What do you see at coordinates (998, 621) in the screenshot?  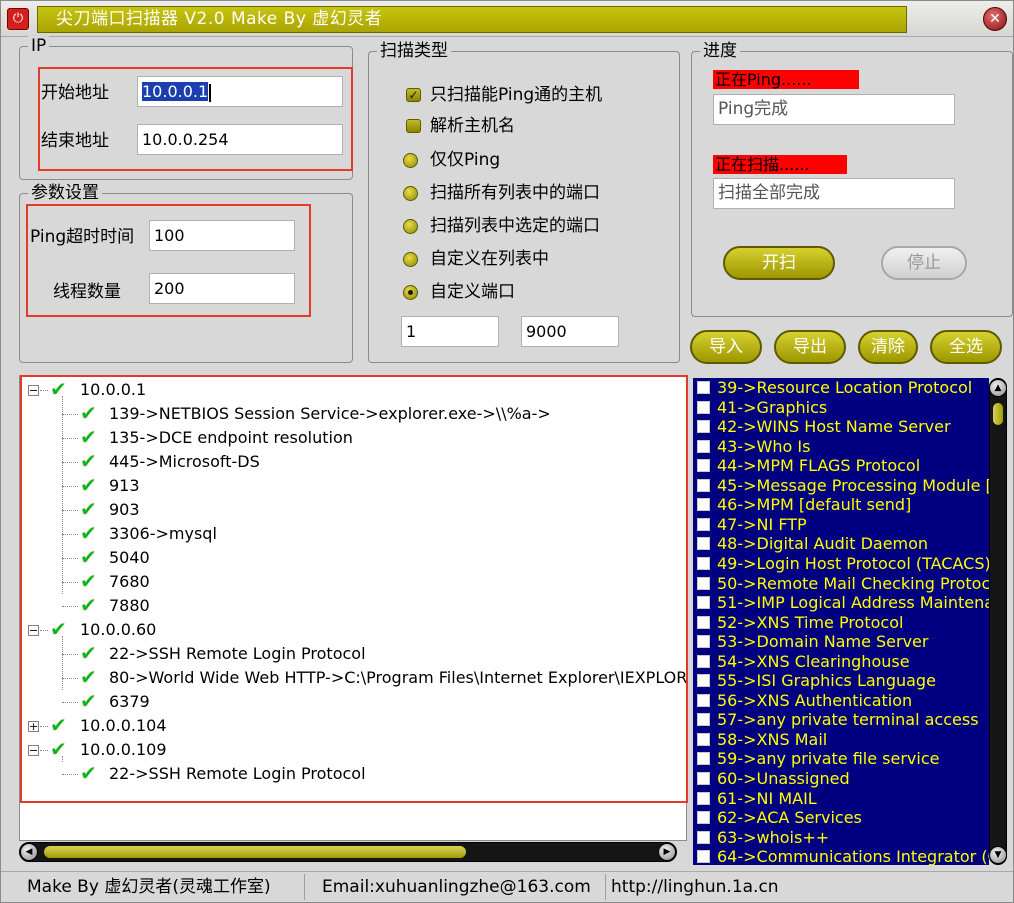 I see `vertical-scrollbar: ▲ ▼` at bounding box center [998, 621].